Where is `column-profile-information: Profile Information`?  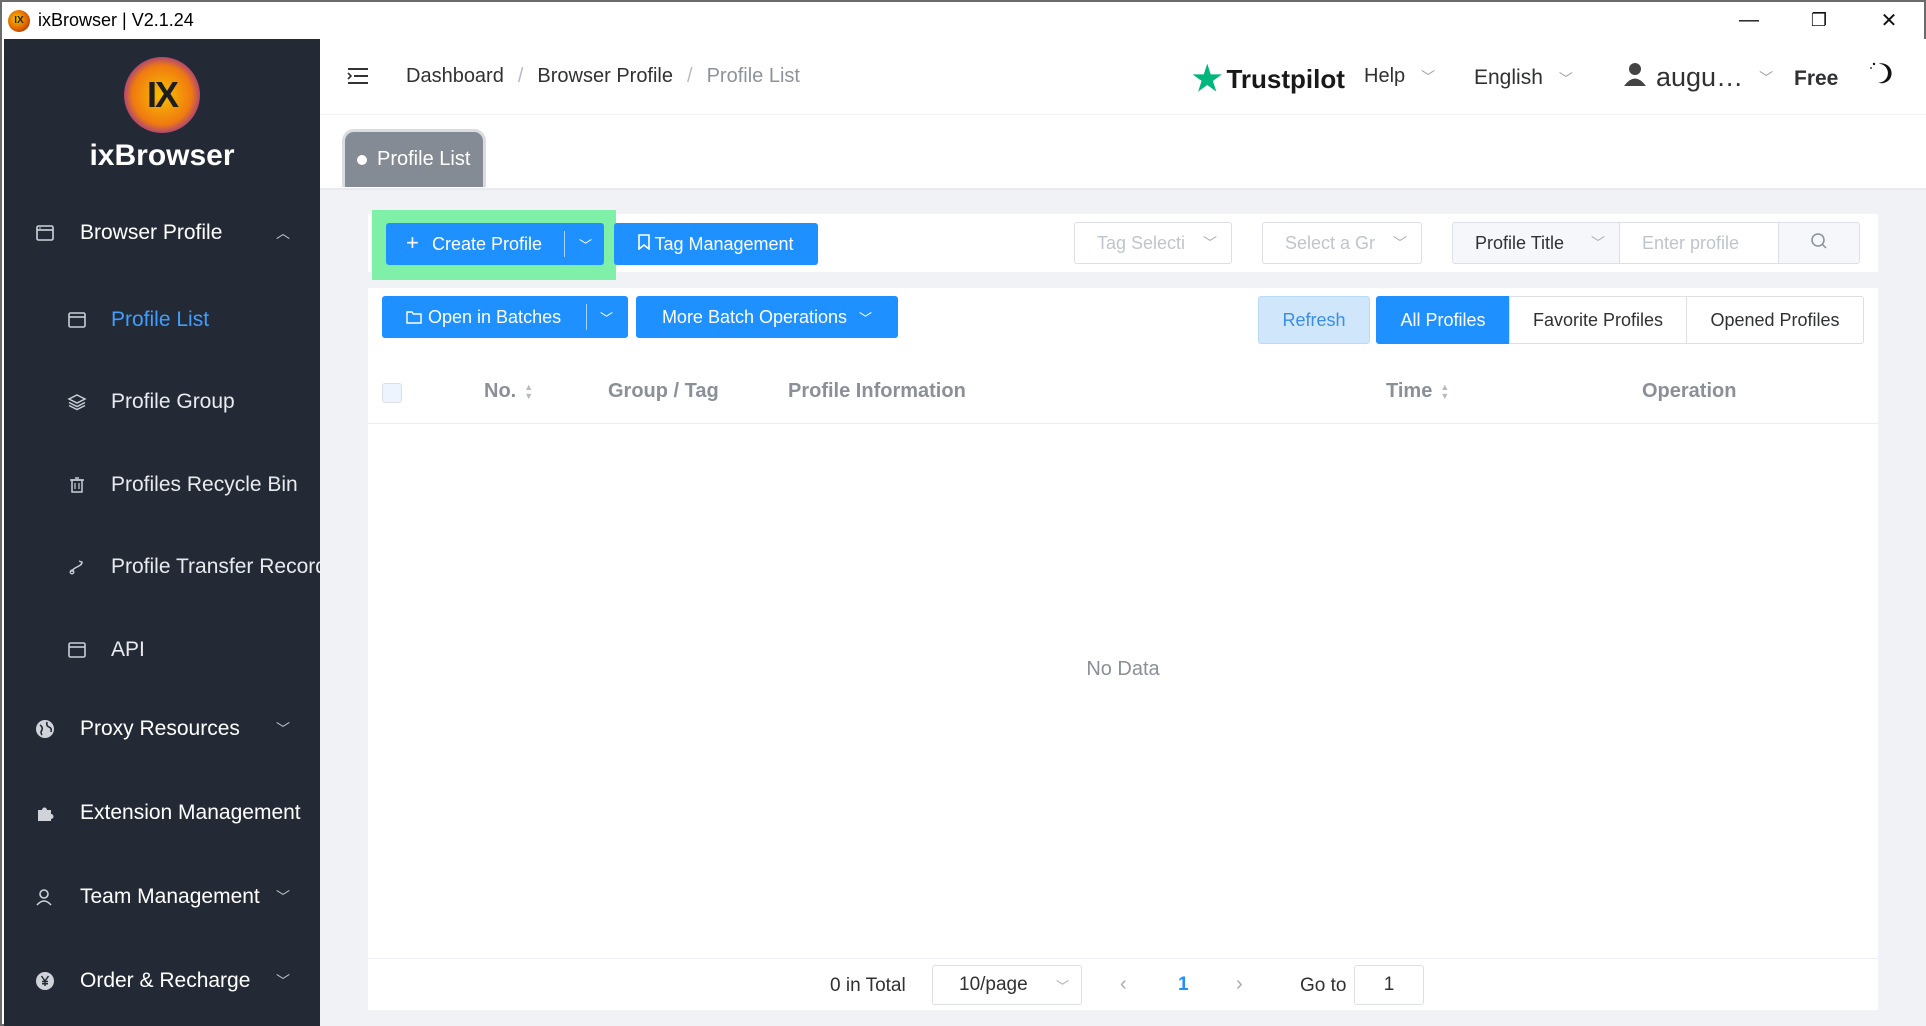 column-profile-information: Profile Information is located at coordinates (877, 391).